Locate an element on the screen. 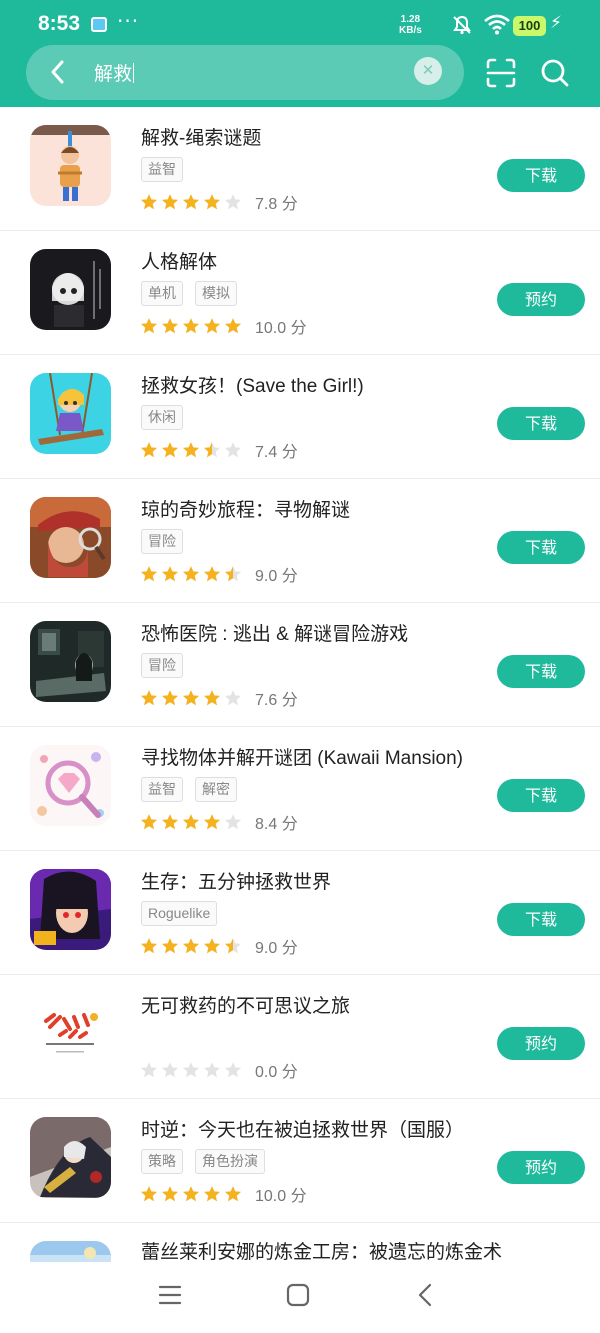 The width and height of the screenshot is (600, 1333). result-item: 无可救药的不可思议之旅 0.0 分 预约 is located at coordinates (300, 1037).